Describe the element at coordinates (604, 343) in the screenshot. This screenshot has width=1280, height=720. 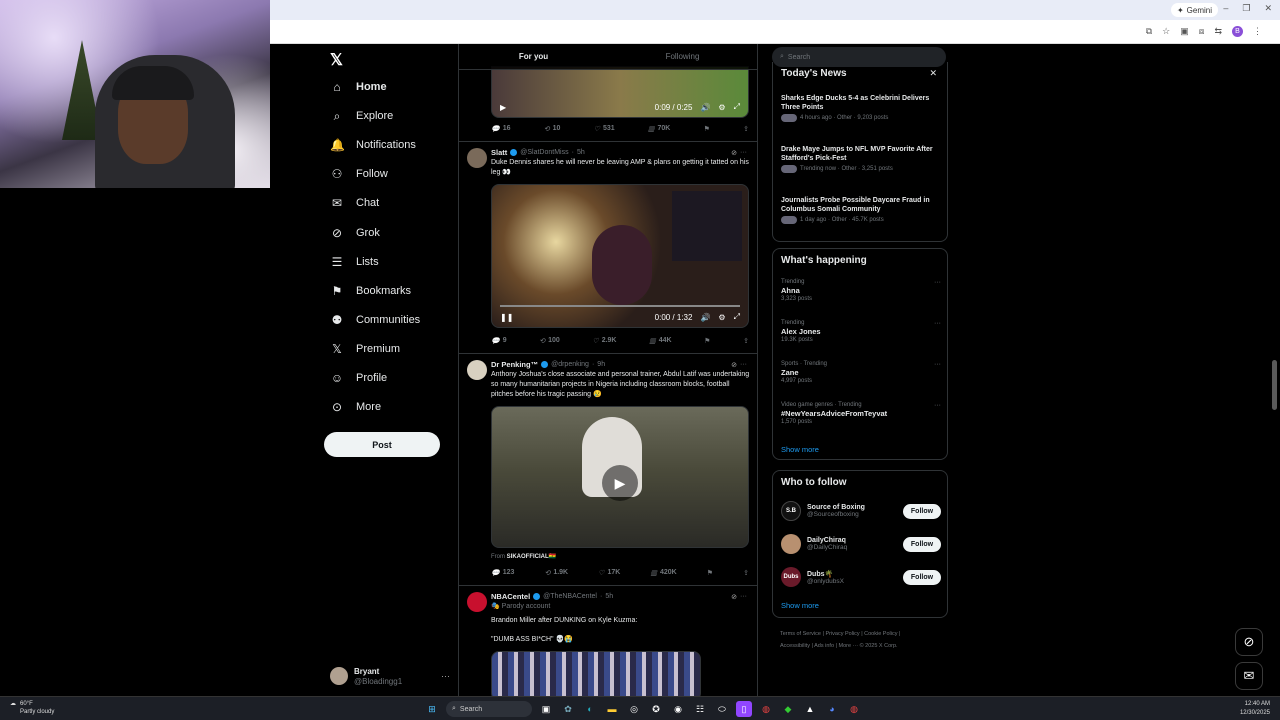
I see `like-button: ♡ 2.9K` at that location.